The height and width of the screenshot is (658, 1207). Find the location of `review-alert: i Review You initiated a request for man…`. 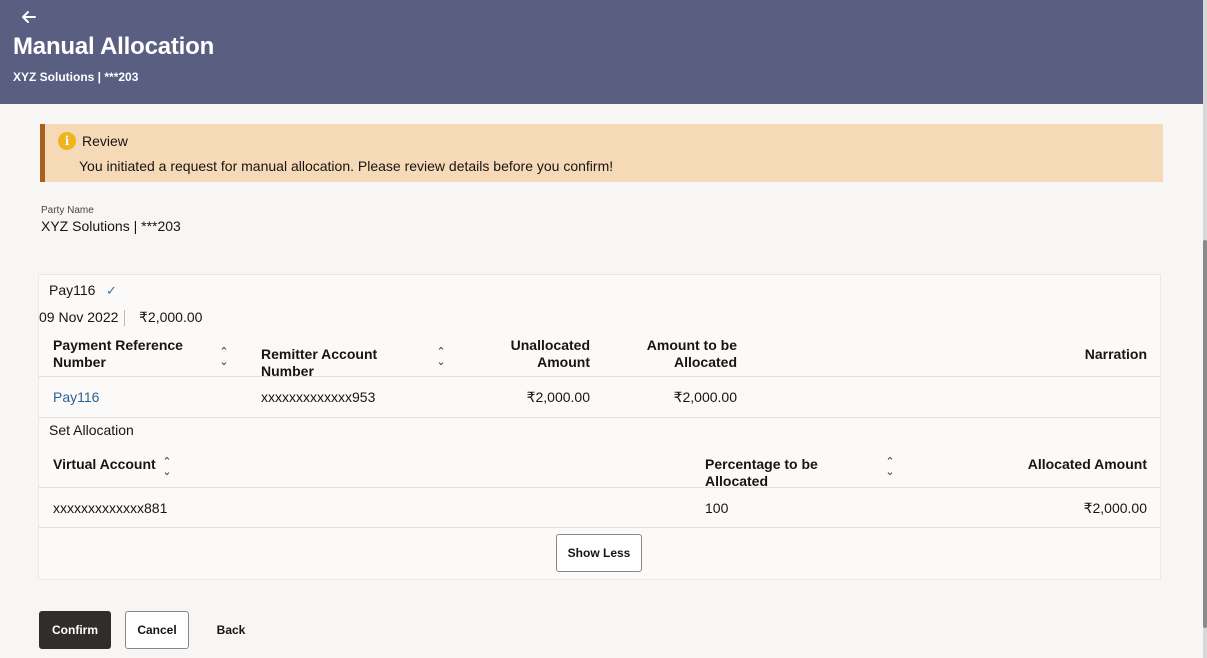

review-alert: i Review You initiated a request for man… is located at coordinates (601, 153).